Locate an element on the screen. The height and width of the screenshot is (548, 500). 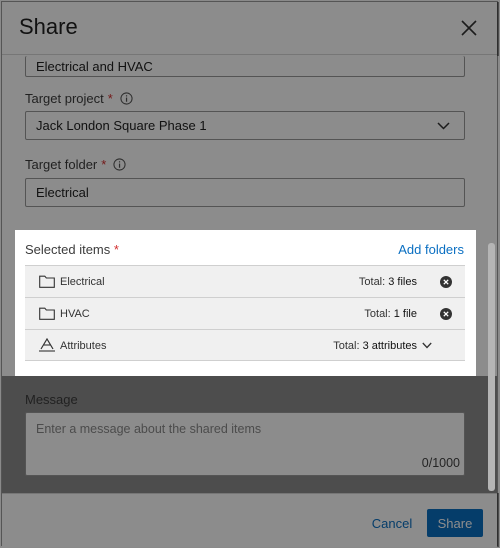
add-folders-link: Add folders is located at coordinates (431, 249).